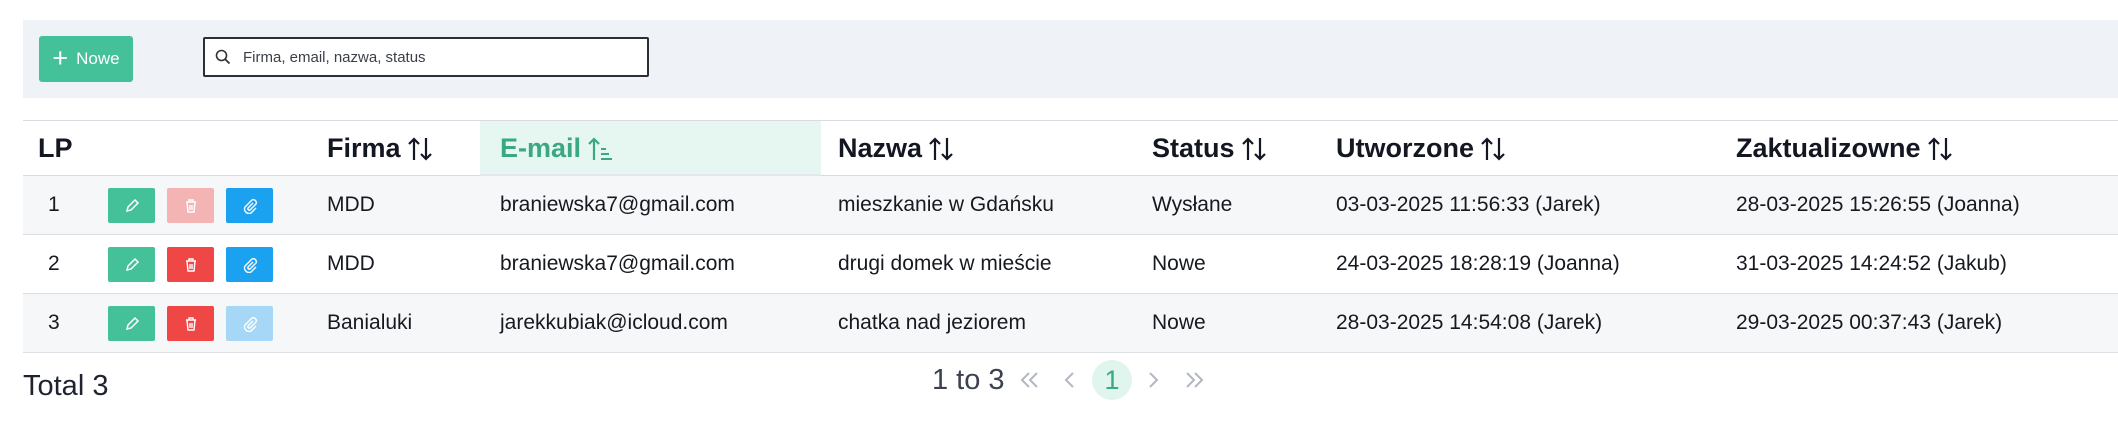  I want to click on first-page-icon, so click(1030, 380).